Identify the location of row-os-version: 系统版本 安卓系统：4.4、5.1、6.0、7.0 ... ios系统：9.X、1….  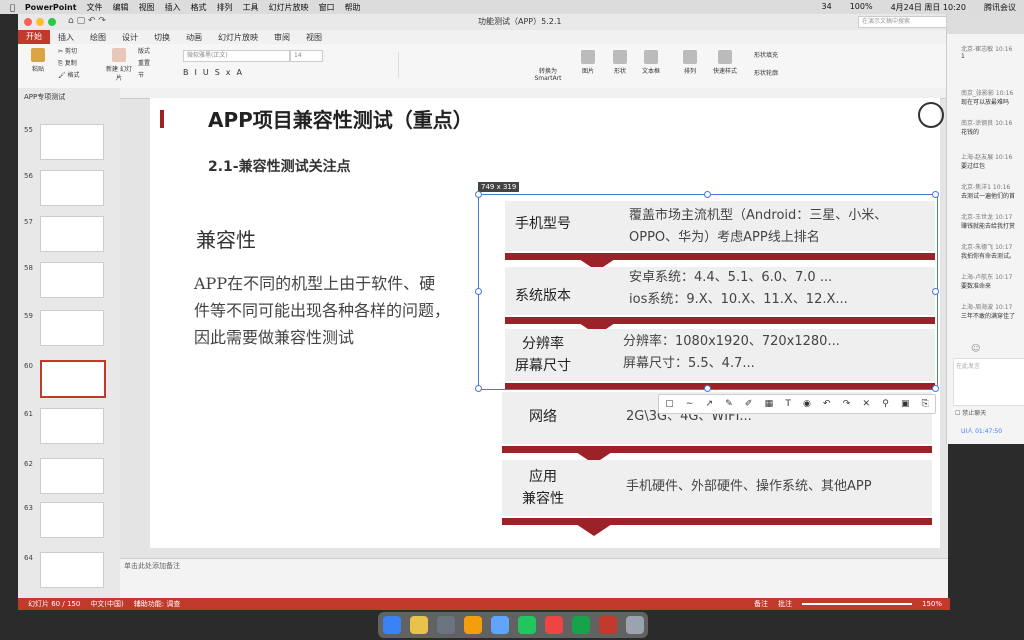
(720, 291).